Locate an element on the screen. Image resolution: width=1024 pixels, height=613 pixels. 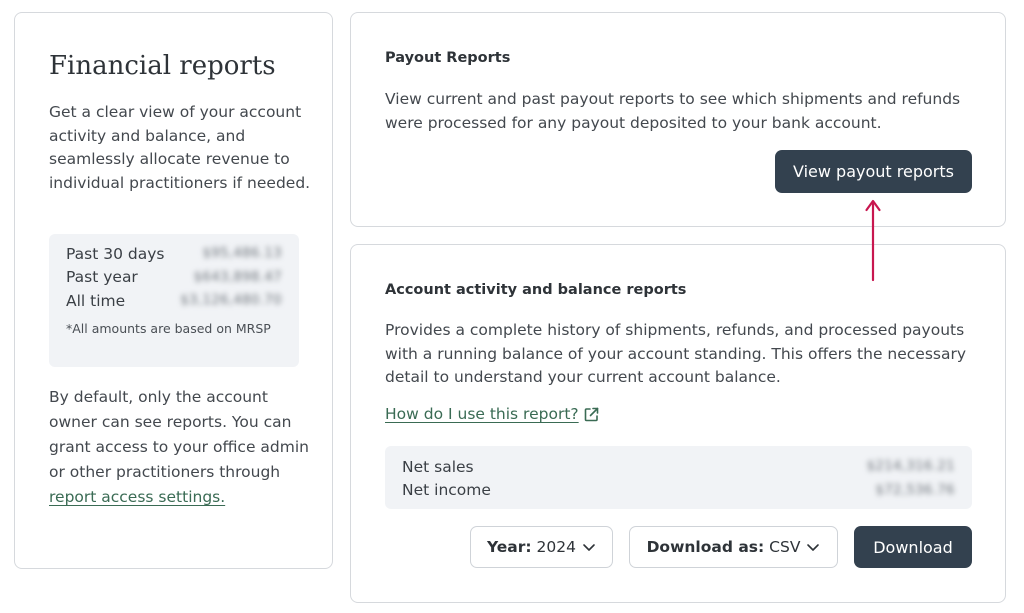
year-select: Year: 2024 is located at coordinates (541, 547).